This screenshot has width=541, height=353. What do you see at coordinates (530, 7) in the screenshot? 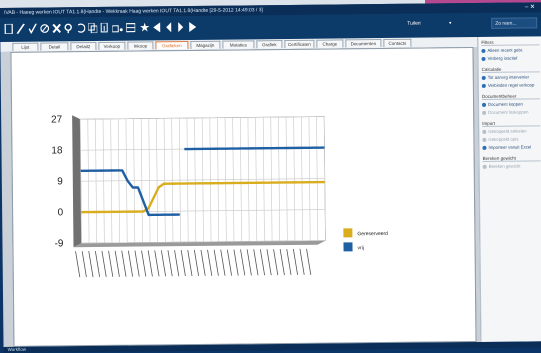
I see `window-controls: – ✕` at bounding box center [530, 7].